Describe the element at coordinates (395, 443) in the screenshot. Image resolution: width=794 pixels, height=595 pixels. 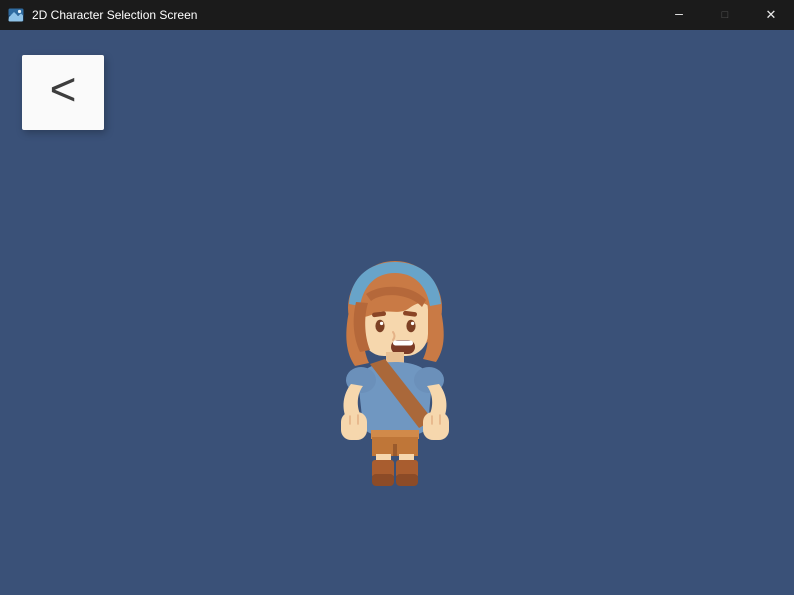
I see `character-shorts` at that location.